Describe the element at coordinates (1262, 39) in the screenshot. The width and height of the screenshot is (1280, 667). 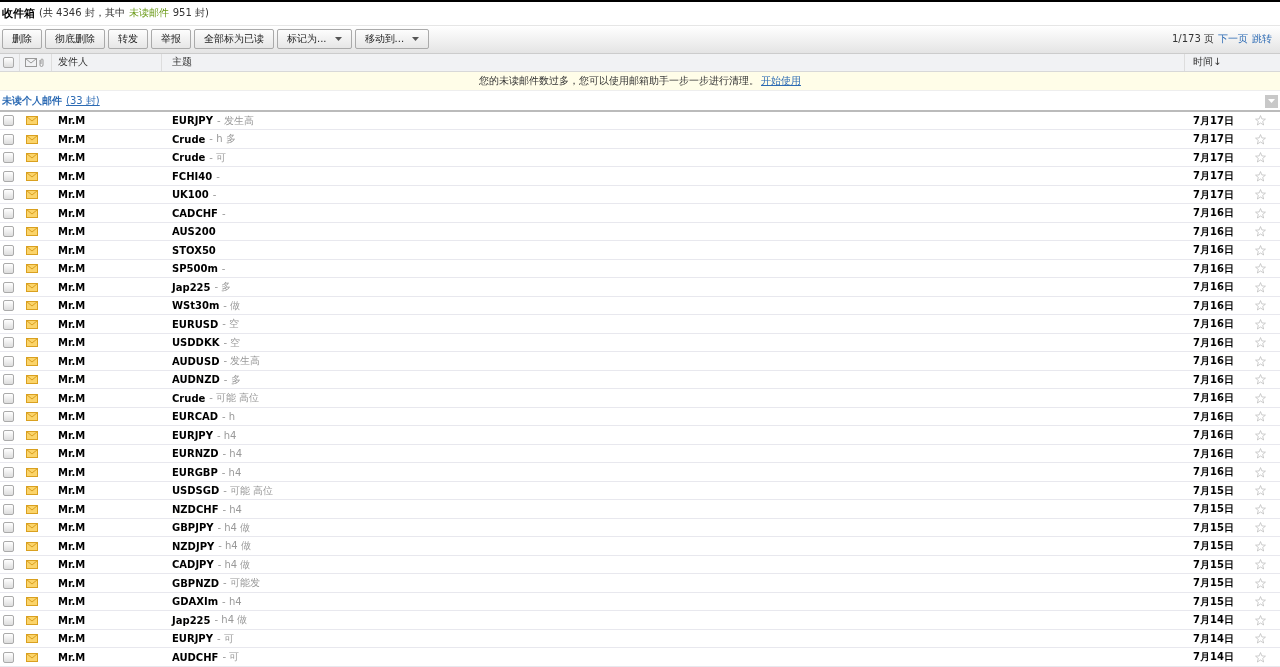
I see `jump-link: 跳转` at that location.